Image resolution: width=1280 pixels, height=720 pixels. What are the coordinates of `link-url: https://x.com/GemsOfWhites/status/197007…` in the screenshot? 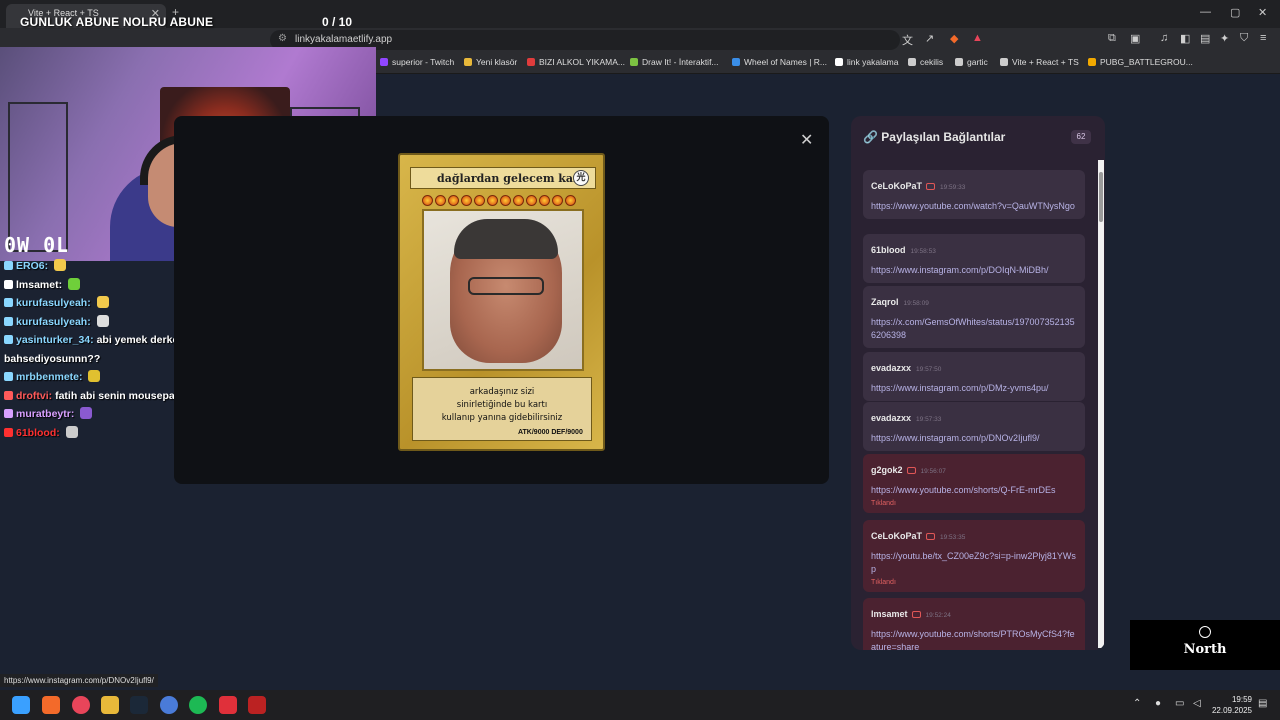 It's located at (974, 329).